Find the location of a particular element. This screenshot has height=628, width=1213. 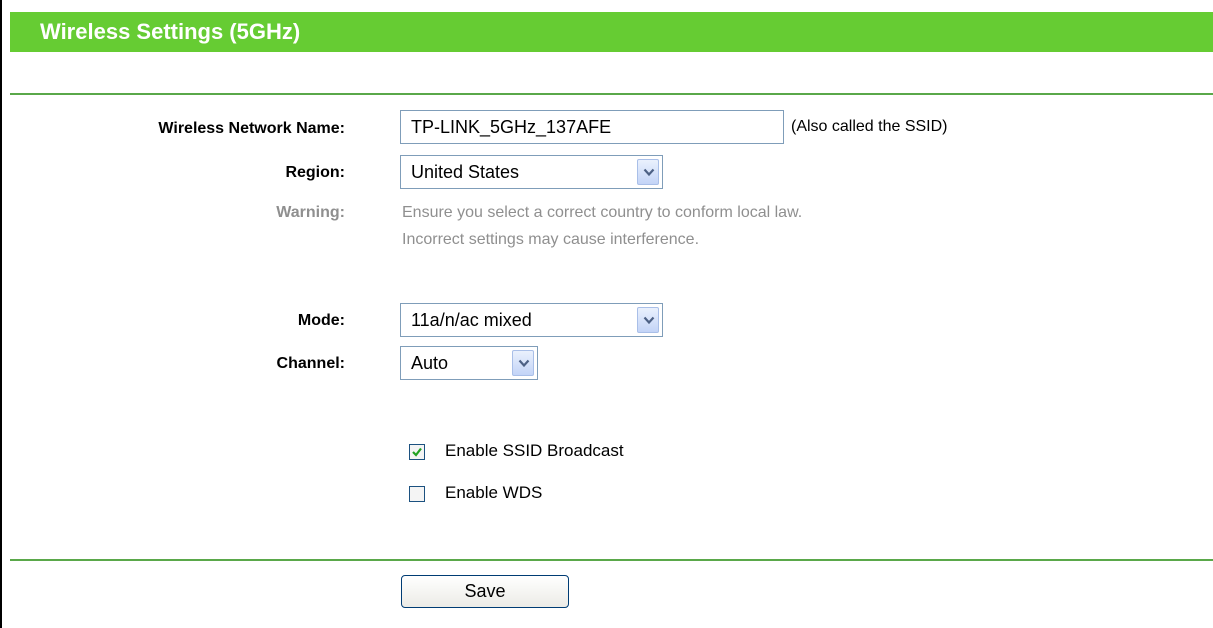

channel-select: Auto is located at coordinates (469, 363).